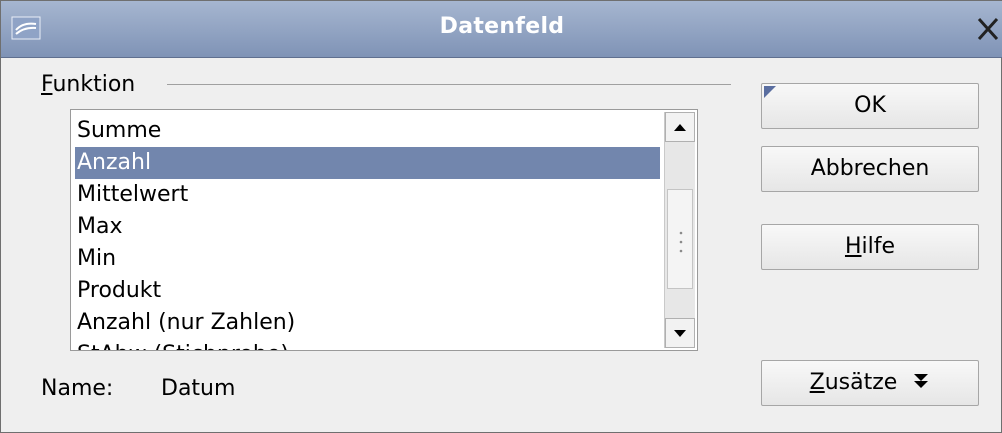  I want to click on close-icon, so click(987, 29).